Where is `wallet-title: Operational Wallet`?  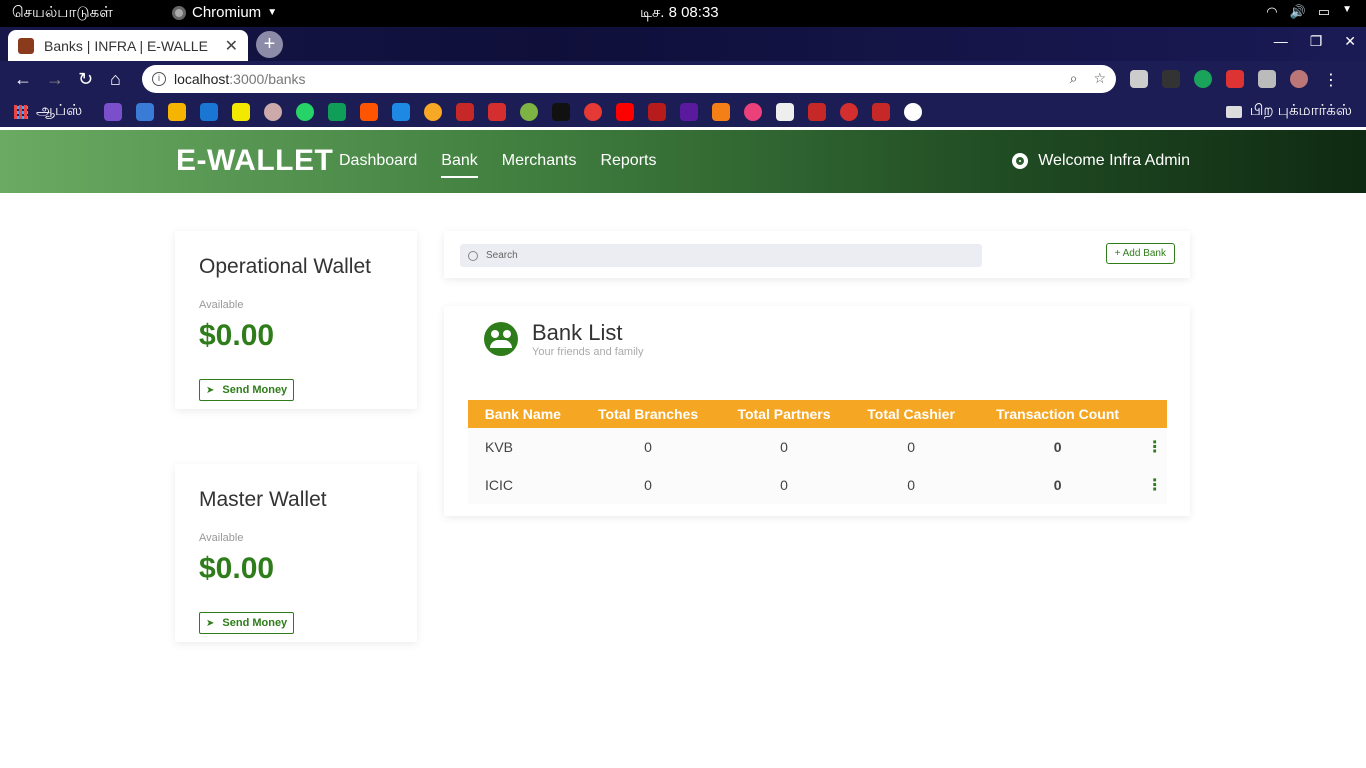 wallet-title: Operational Wallet is located at coordinates (285, 266).